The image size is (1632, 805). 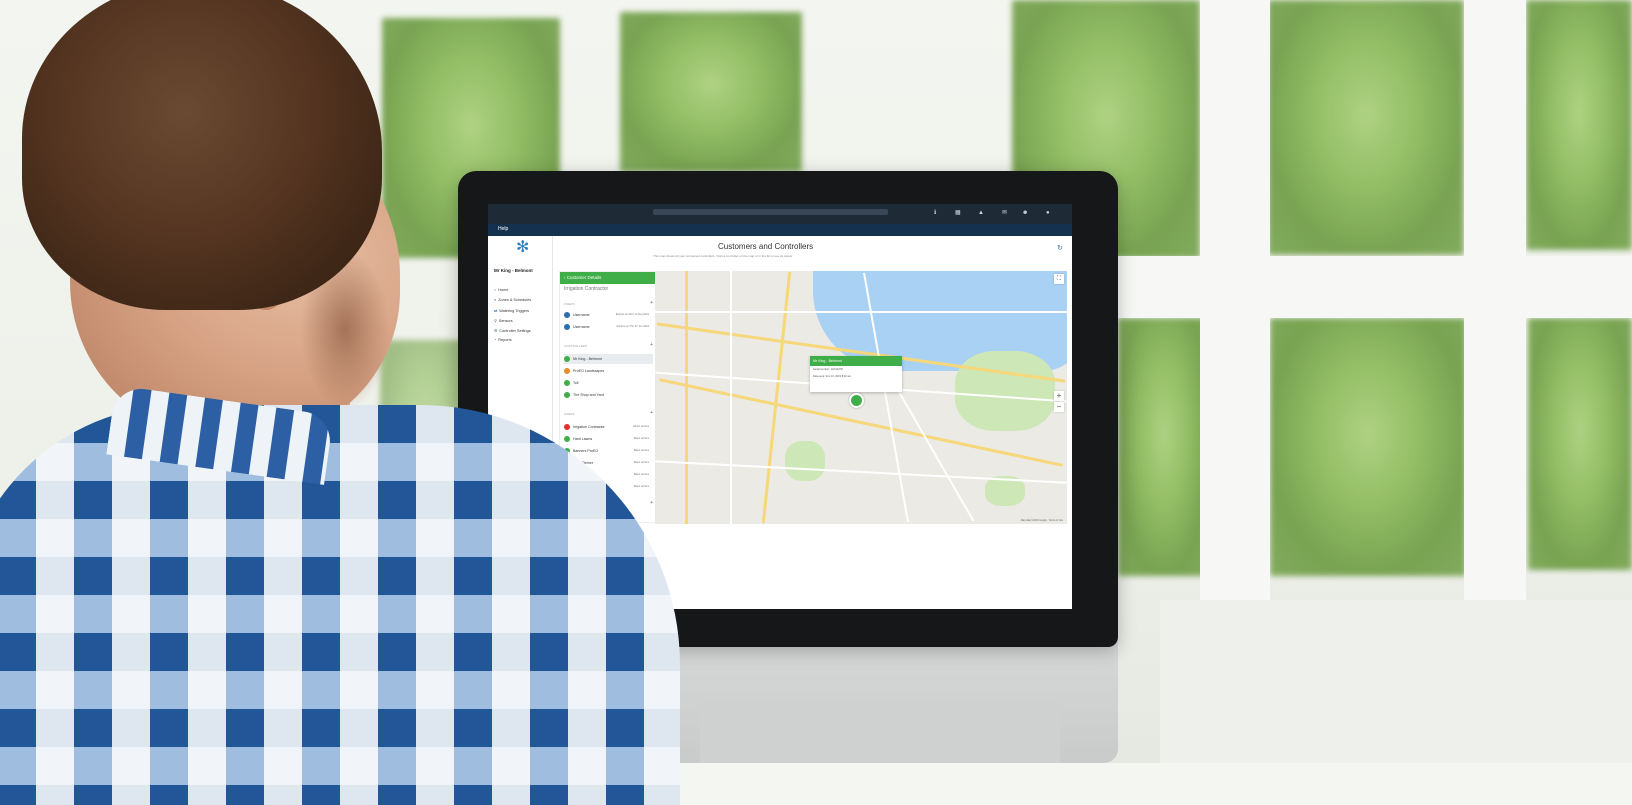 What do you see at coordinates (1060, 248) in the screenshot?
I see `refresh-icon: ↻` at bounding box center [1060, 248].